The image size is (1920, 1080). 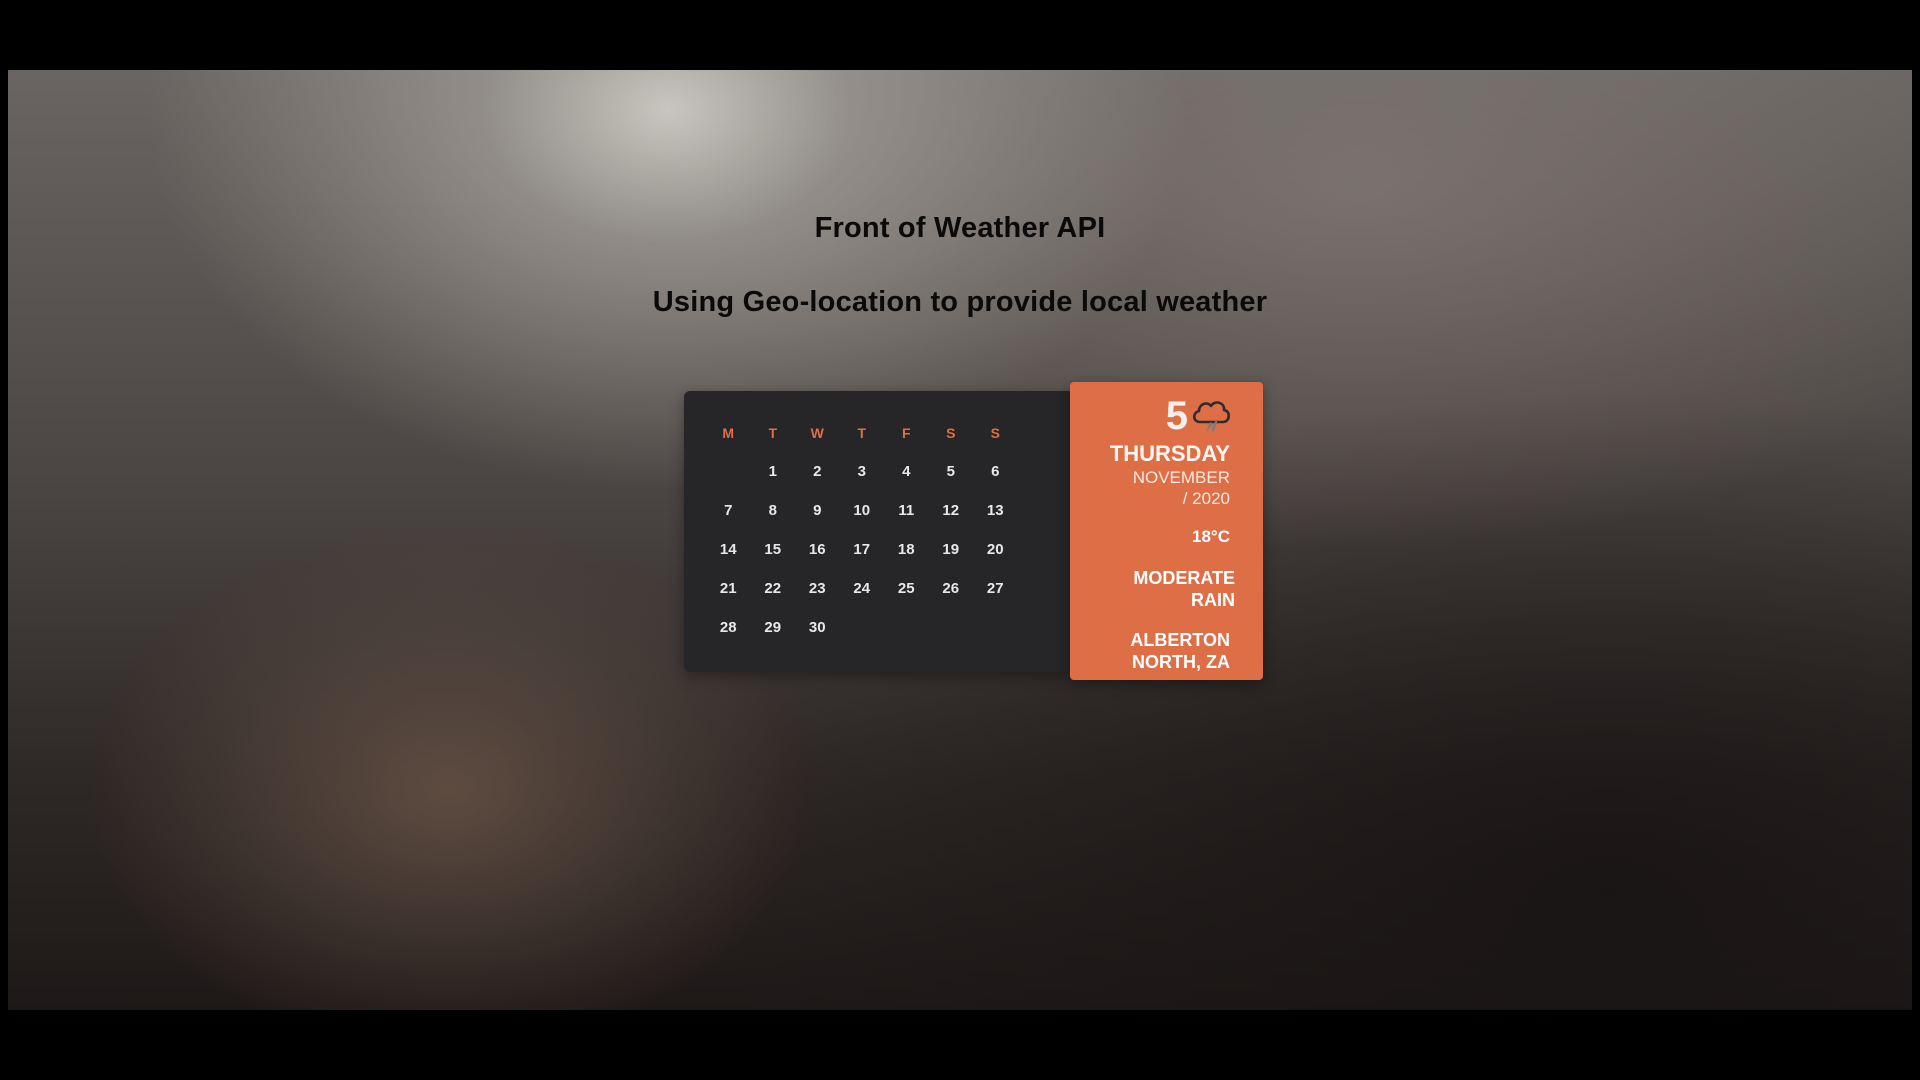 What do you see at coordinates (1176, 416) in the screenshot?
I see `weather-day-number: 5` at bounding box center [1176, 416].